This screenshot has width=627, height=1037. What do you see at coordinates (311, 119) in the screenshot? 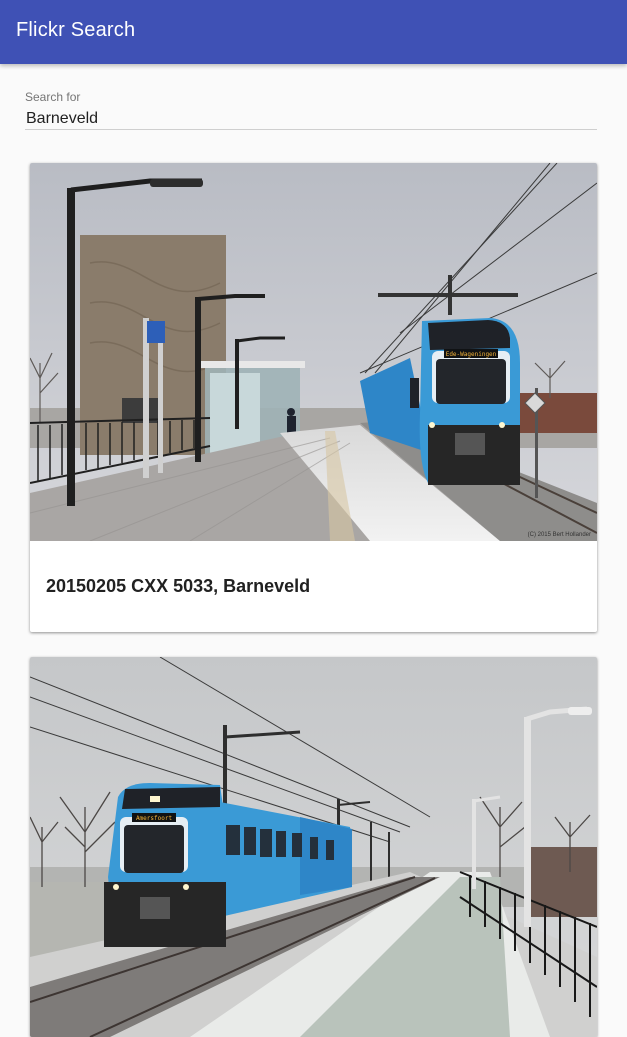
I see `search-input` at bounding box center [311, 119].